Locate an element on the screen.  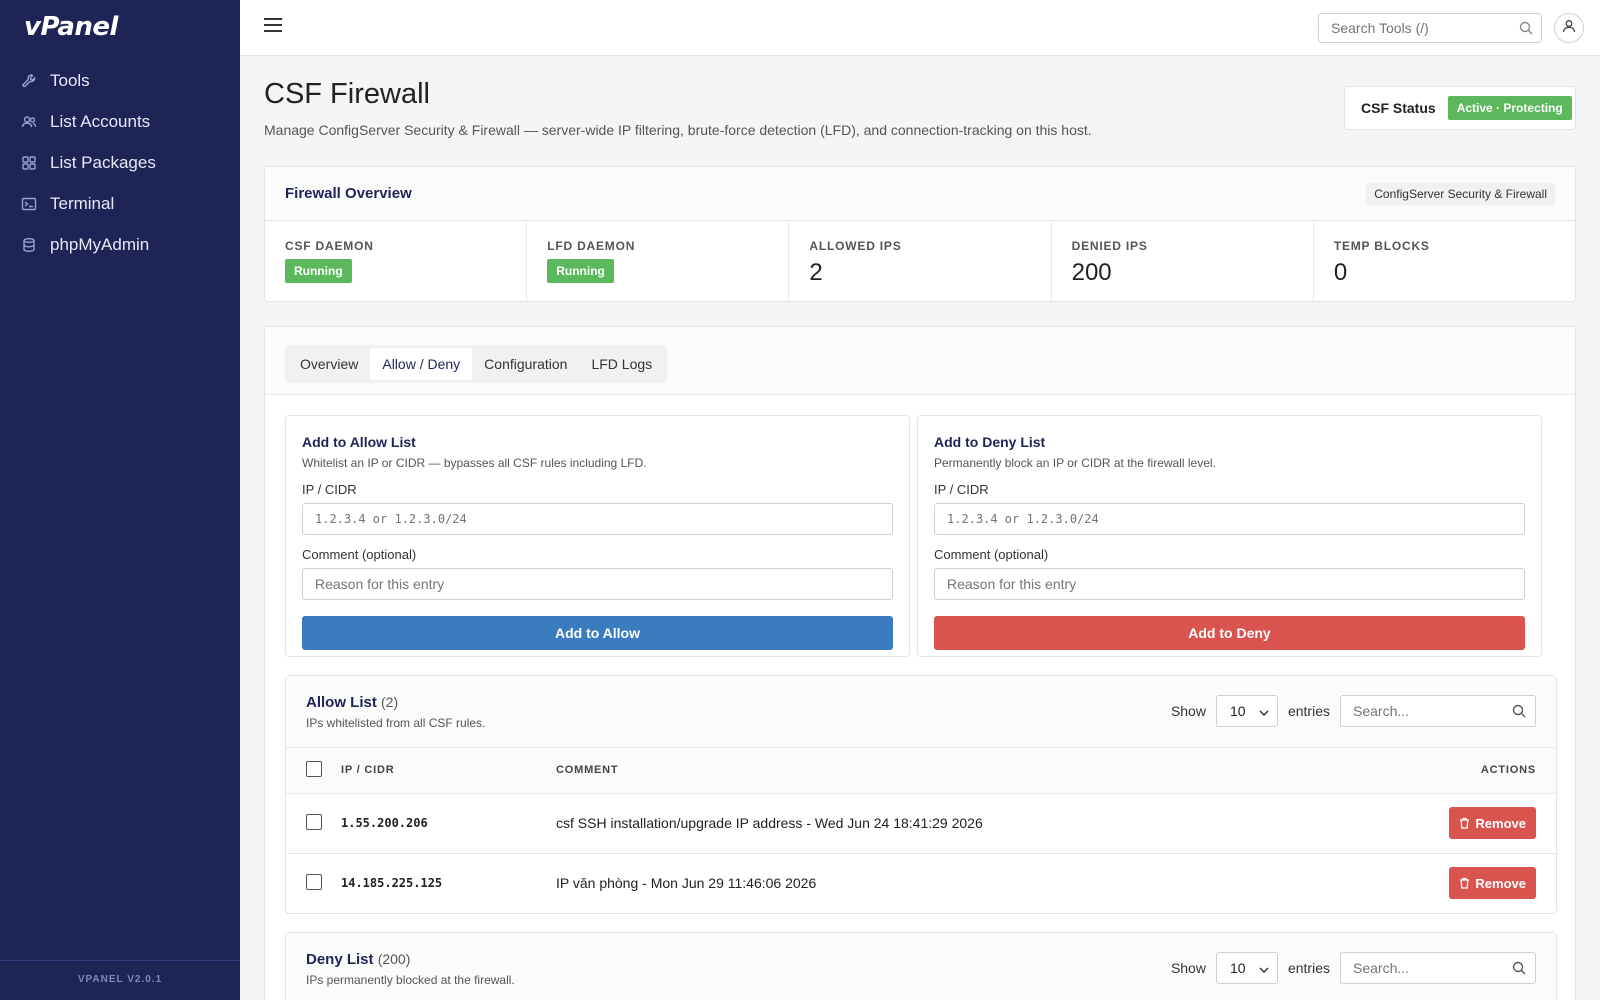
add-to-deny-button: Add to Deny is located at coordinates (1229, 633).